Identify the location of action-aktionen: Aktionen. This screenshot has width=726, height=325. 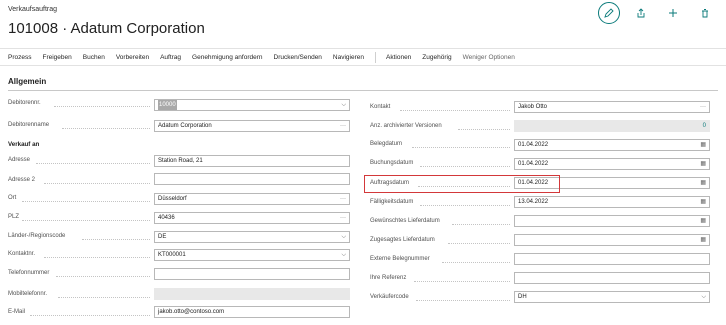
(398, 57).